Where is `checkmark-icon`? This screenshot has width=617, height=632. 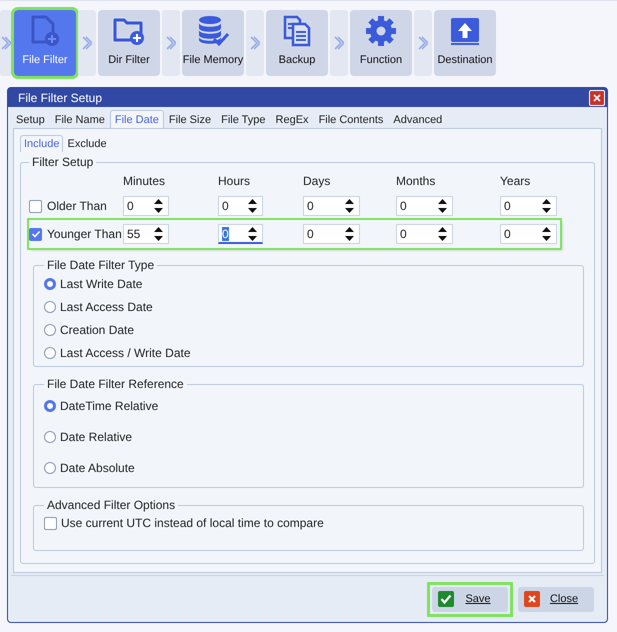 checkmark-icon is located at coordinates (446, 599).